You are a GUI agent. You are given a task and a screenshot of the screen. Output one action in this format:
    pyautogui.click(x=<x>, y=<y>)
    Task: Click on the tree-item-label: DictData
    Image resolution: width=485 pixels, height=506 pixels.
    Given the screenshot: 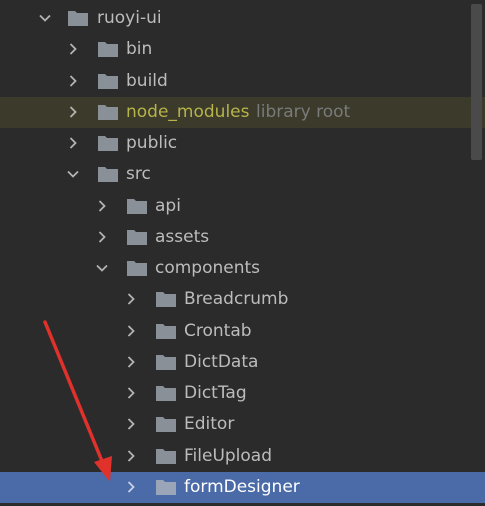 What is the action you would take?
    pyautogui.click(x=221, y=362)
    